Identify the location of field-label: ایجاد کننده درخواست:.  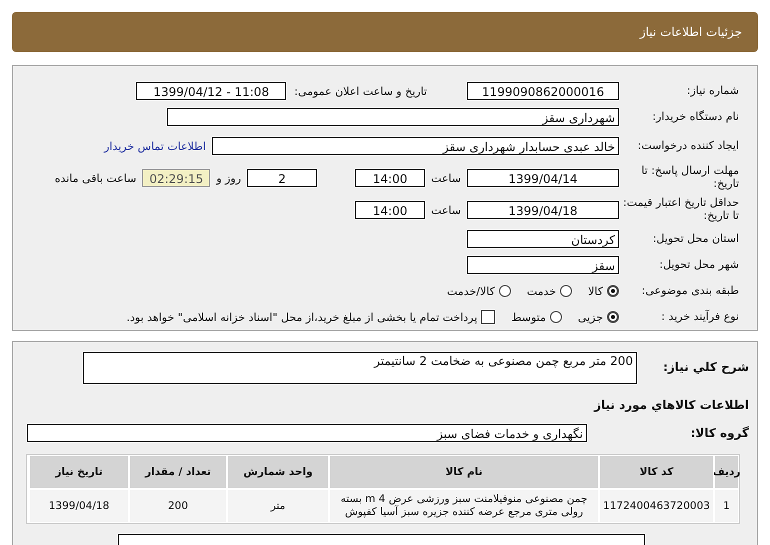
(688, 146).